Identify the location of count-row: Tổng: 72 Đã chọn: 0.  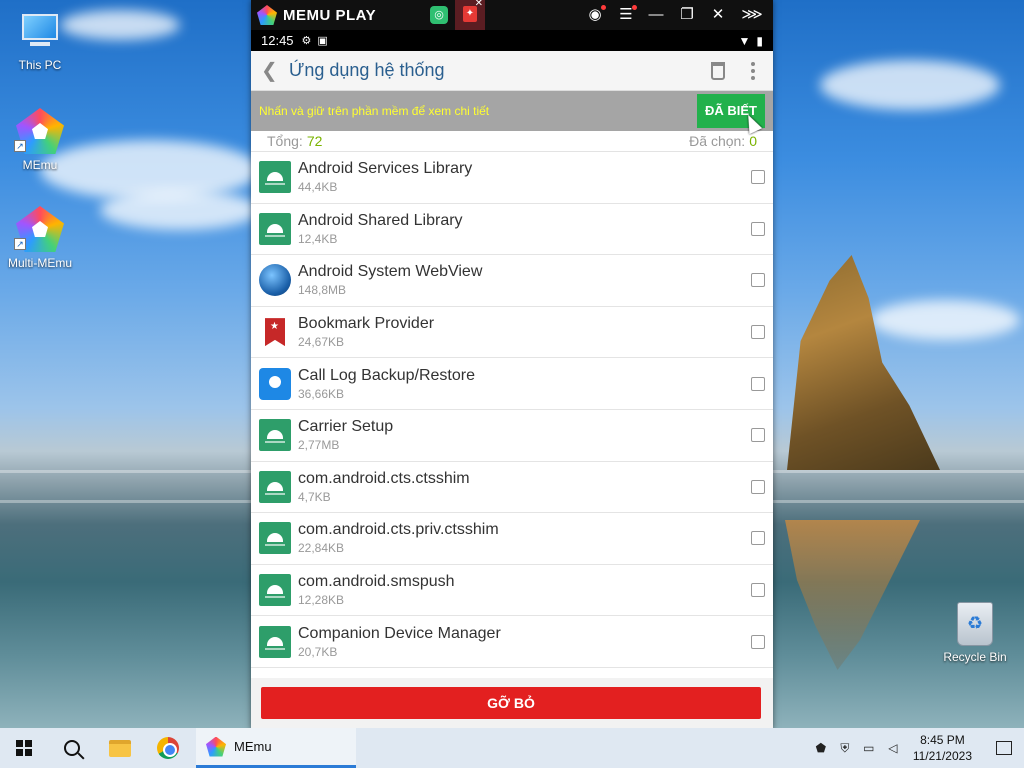
(512, 141).